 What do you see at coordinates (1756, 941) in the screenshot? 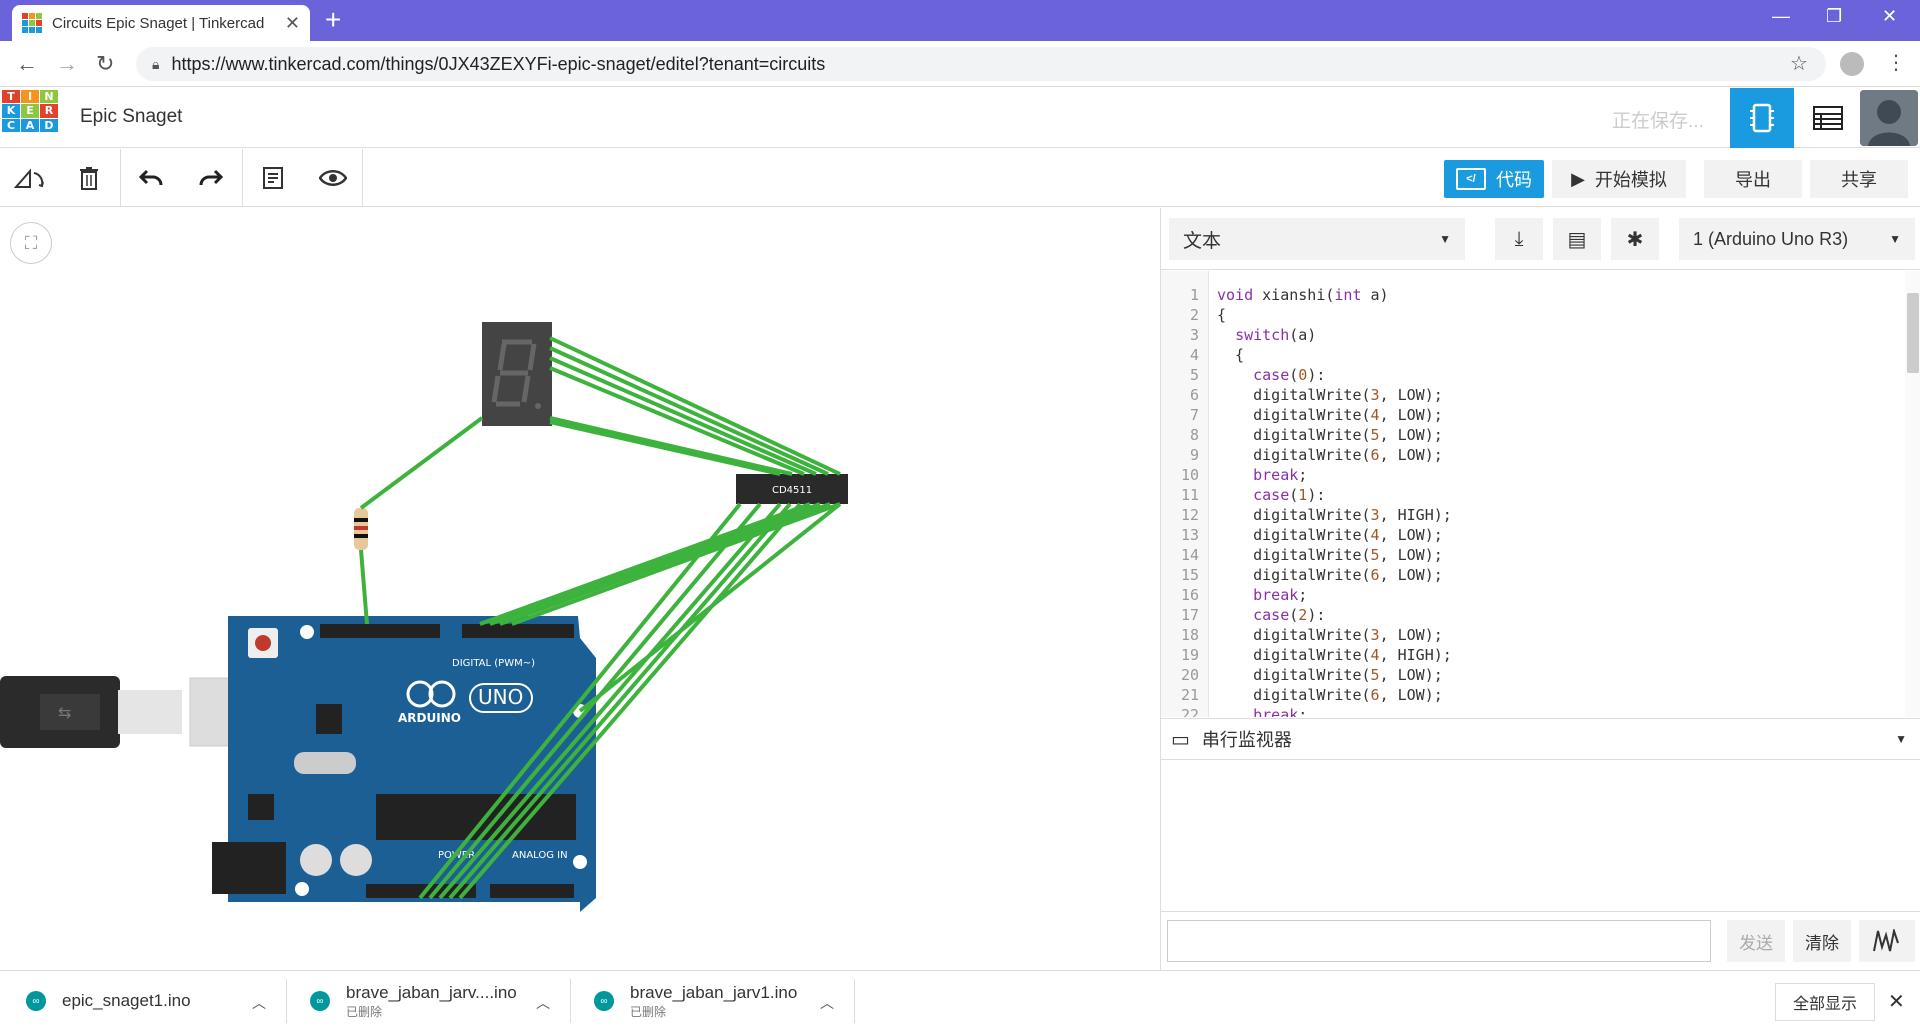
I see `send-button: 发送` at bounding box center [1756, 941].